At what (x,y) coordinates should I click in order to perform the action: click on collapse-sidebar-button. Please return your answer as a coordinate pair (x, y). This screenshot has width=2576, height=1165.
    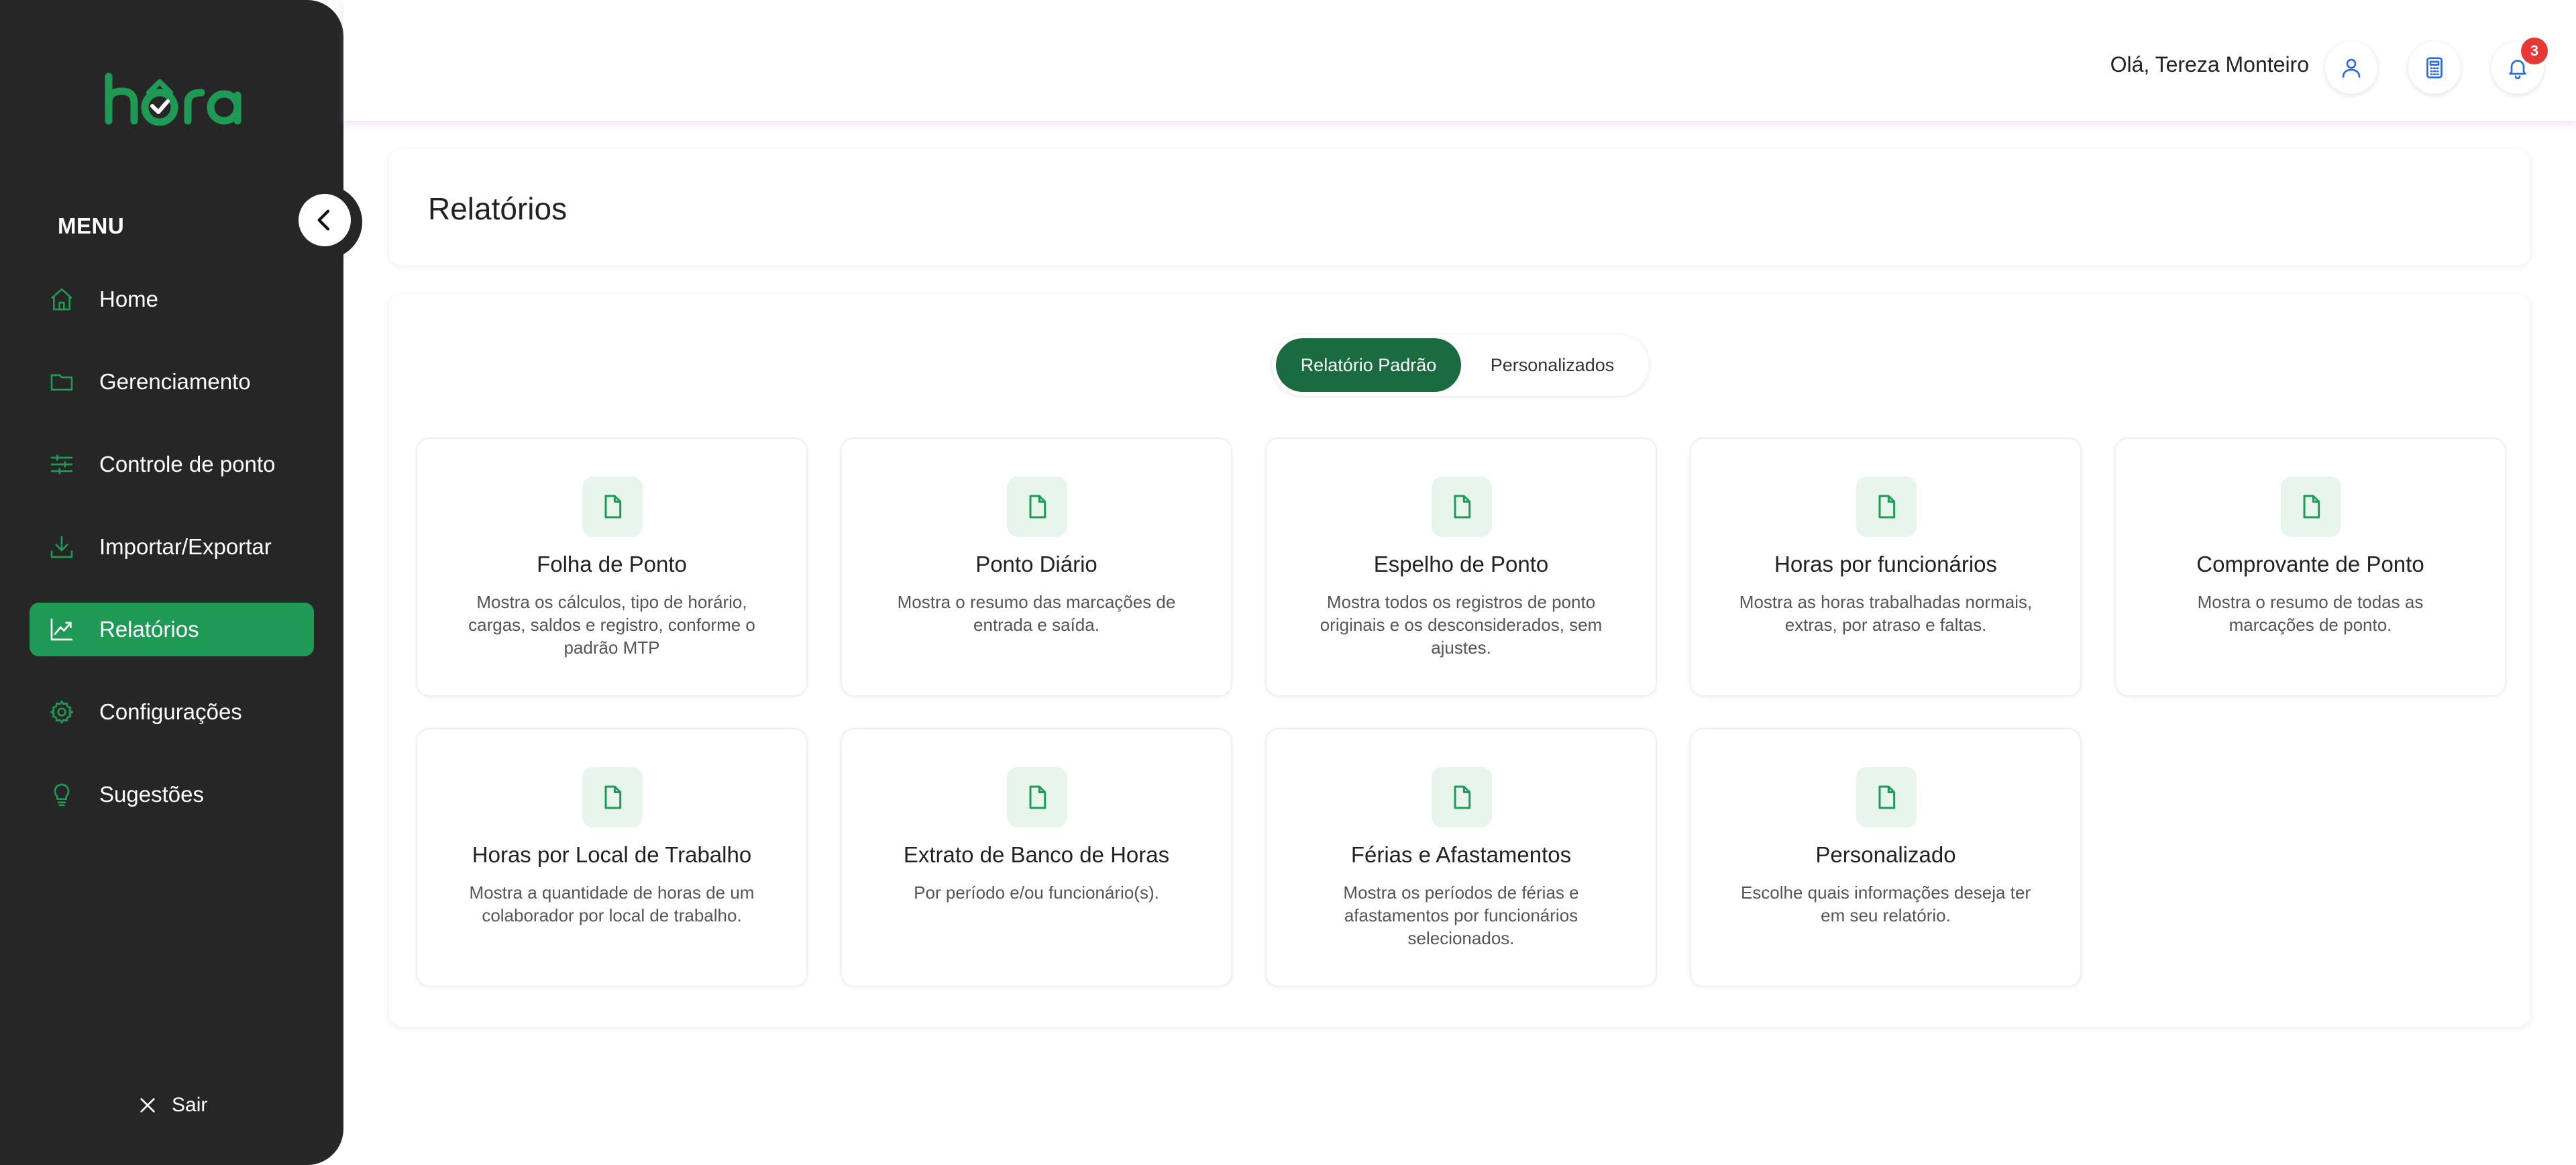
    Looking at the image, I should click on (325, 220).